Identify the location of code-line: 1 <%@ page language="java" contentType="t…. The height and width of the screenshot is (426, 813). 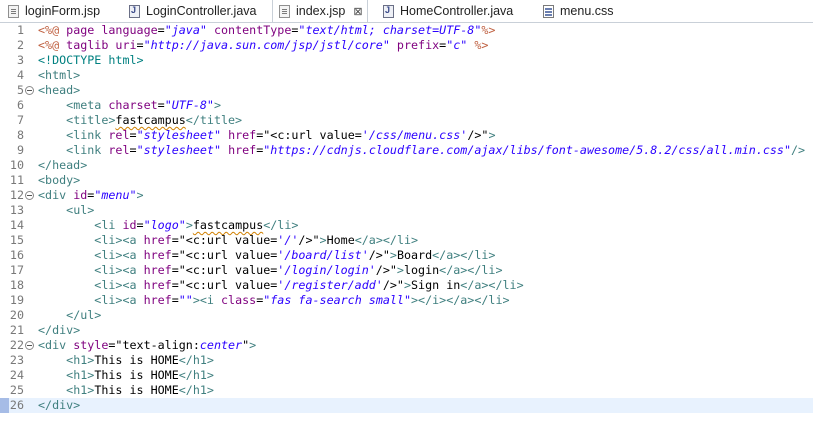
(406, 30).